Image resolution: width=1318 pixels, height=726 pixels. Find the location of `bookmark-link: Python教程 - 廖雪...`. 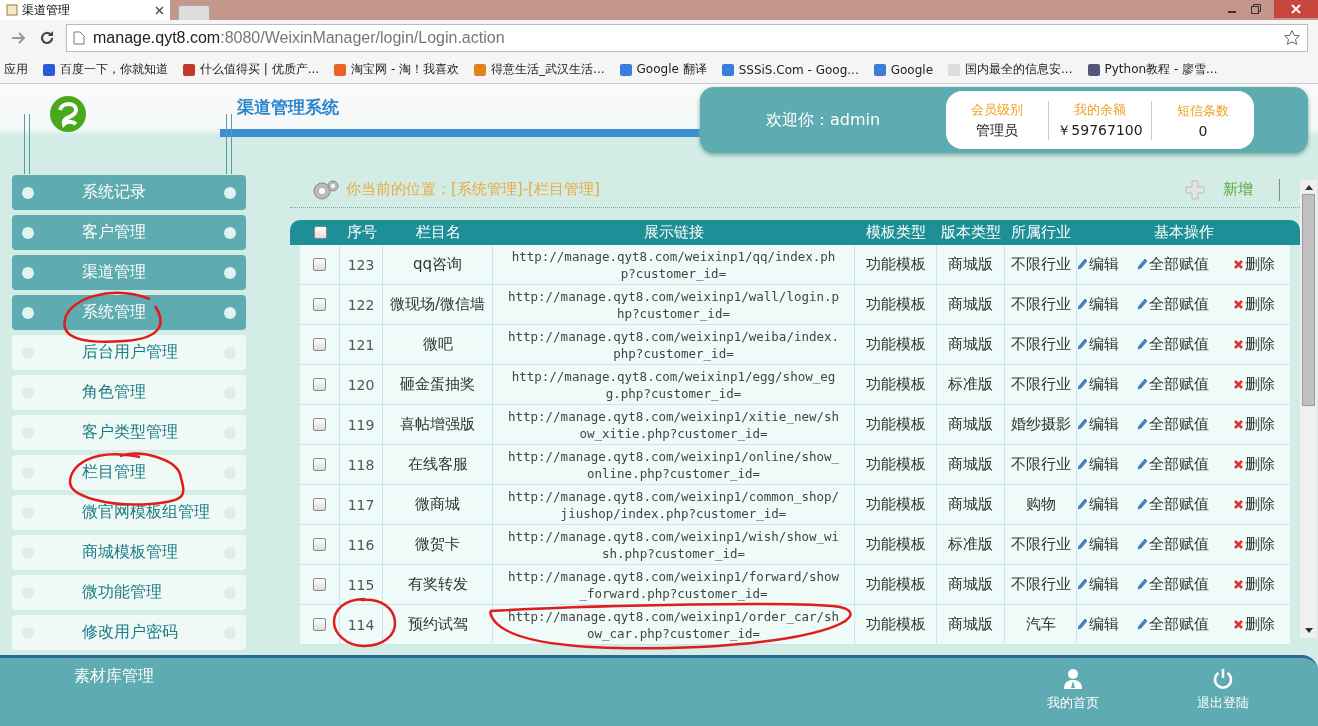

bookmark-link: Python教程 - 廖雪... is located at coordinates (1152, 69).